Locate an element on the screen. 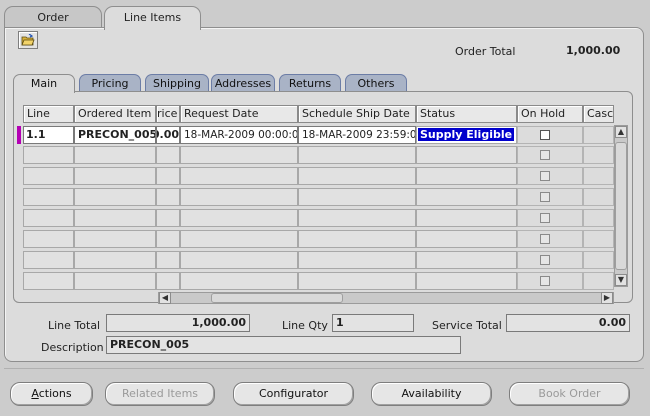  tab-shipping: Shipping is located at coordinates (177, 83).